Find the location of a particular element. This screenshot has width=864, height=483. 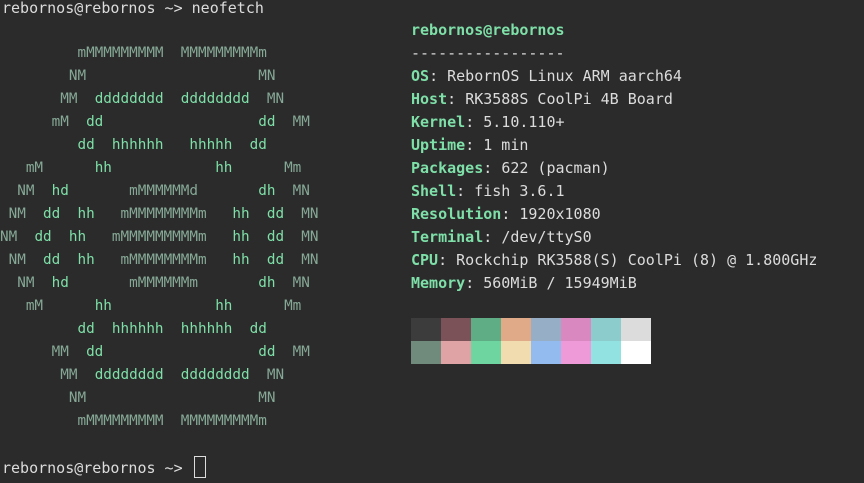

first-prompt-line: rebornos@rebornos ~> neofetch is located at coordinates (133, 8).